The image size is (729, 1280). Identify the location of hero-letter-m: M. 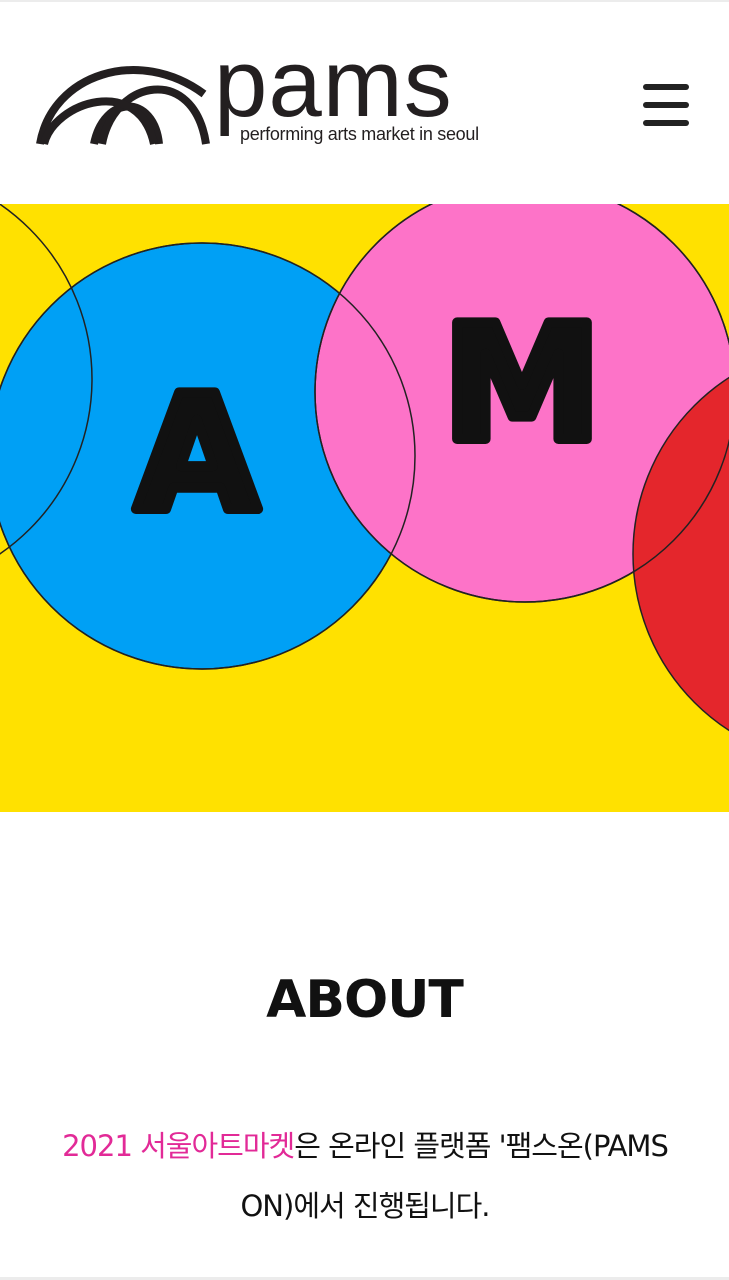
(521, 383).